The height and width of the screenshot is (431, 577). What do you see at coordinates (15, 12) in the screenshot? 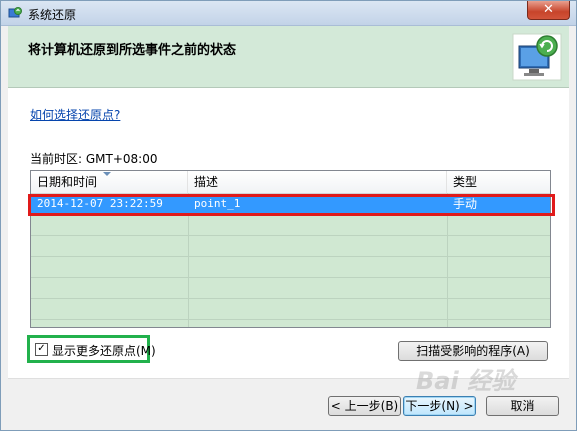
I see `system-restore-icon` at bounding box center [15, 12].